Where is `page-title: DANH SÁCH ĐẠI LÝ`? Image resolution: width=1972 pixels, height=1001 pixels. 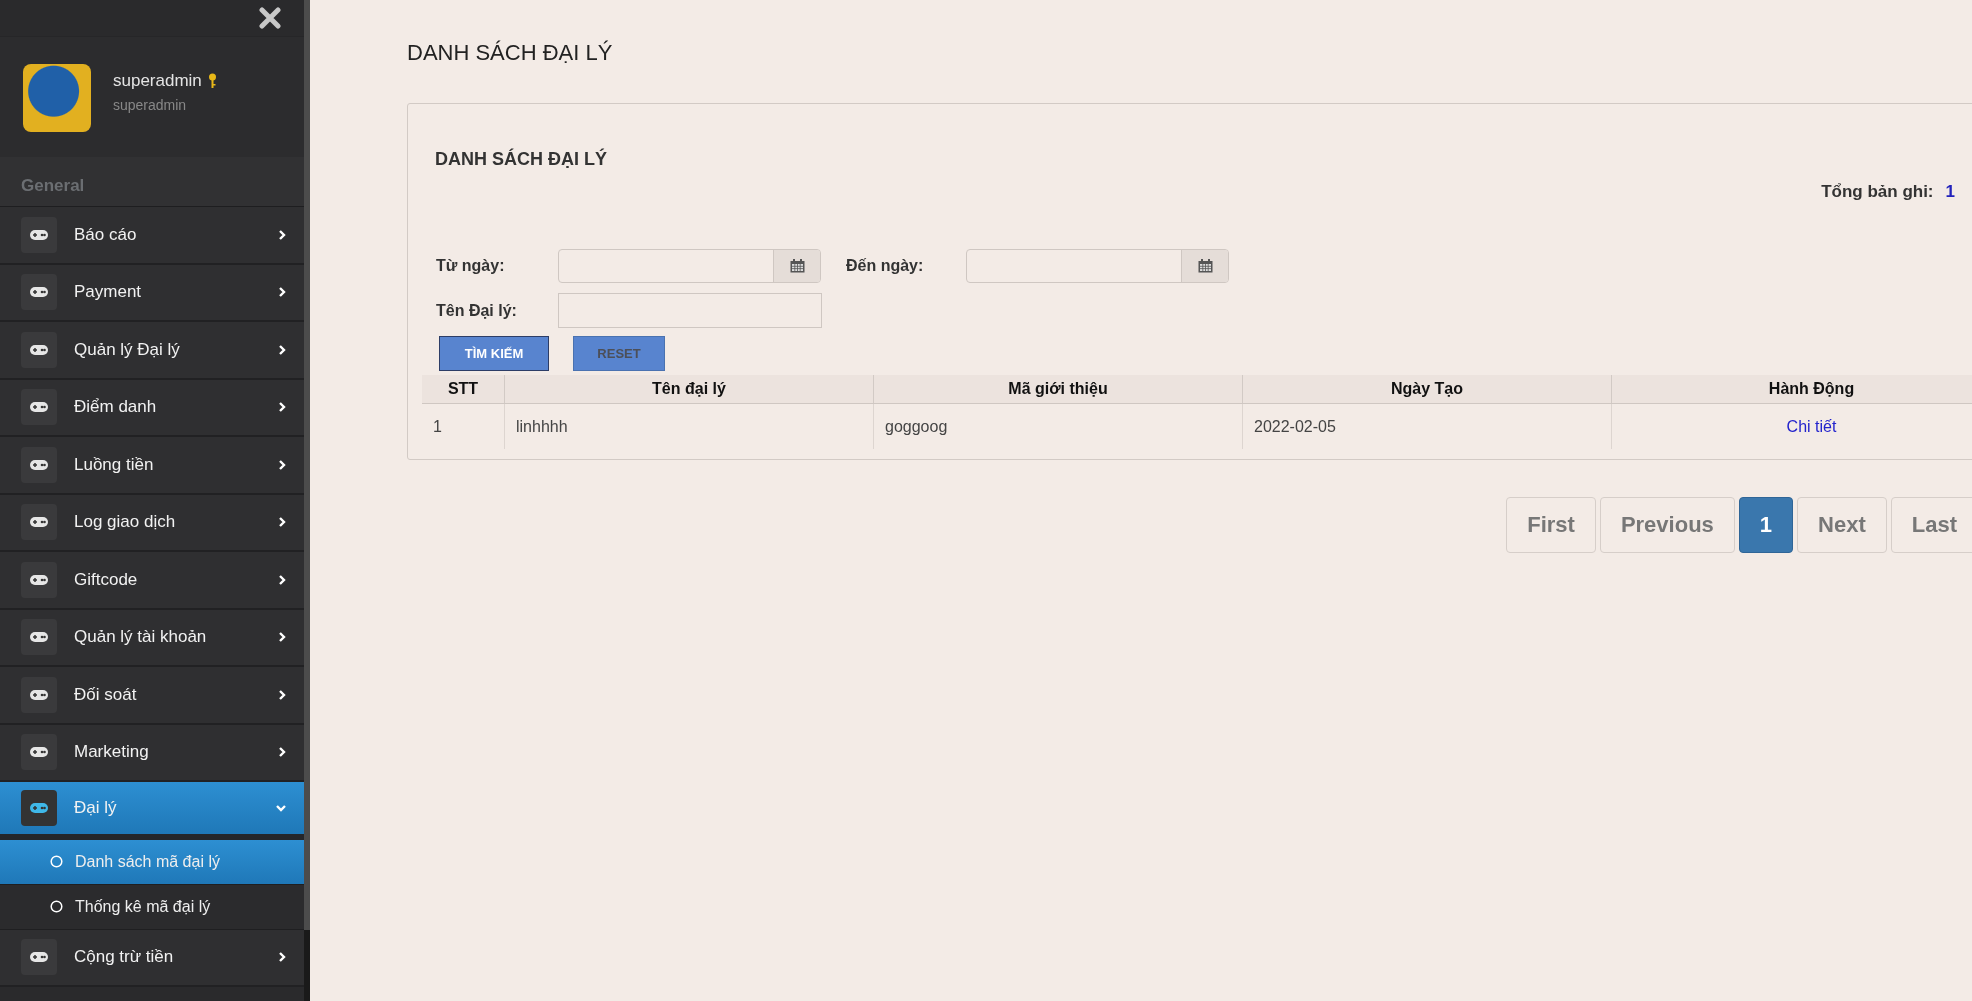 page-title: DANH SÁCH ĐẠI LÝ is located at coordinates (510, 53).